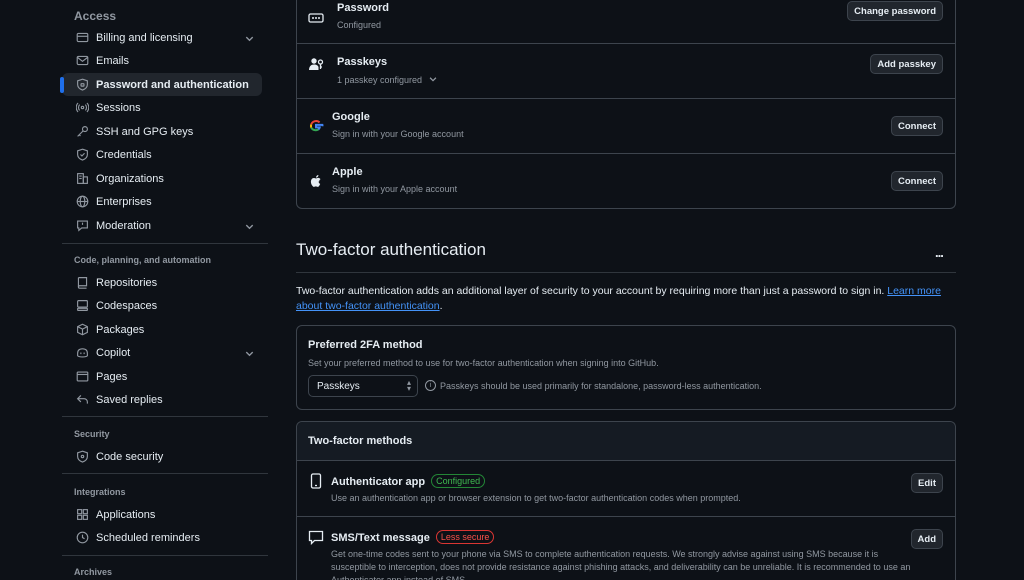 Image resolution: width=1024 pixels, height=580 pixels. I want to click on password-dots-icon, so click(317, 19).